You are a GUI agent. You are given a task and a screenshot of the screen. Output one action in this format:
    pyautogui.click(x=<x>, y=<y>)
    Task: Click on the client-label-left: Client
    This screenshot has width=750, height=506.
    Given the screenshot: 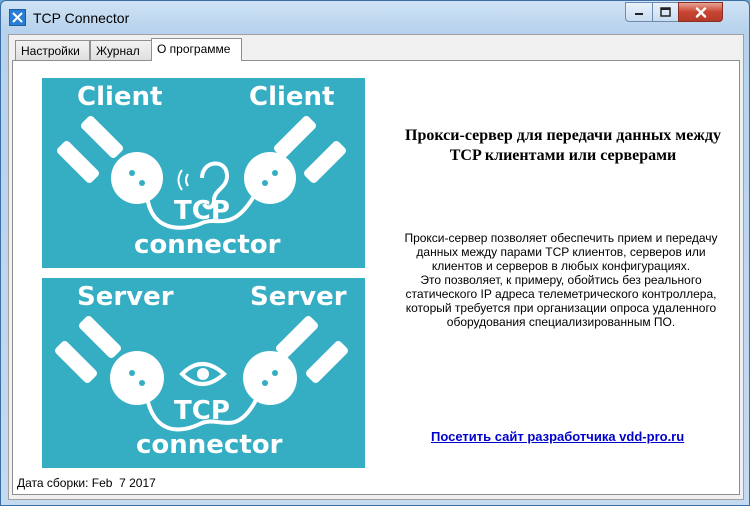 What is the action you would take?
    pyautogui.click(x=120, y=97)
    